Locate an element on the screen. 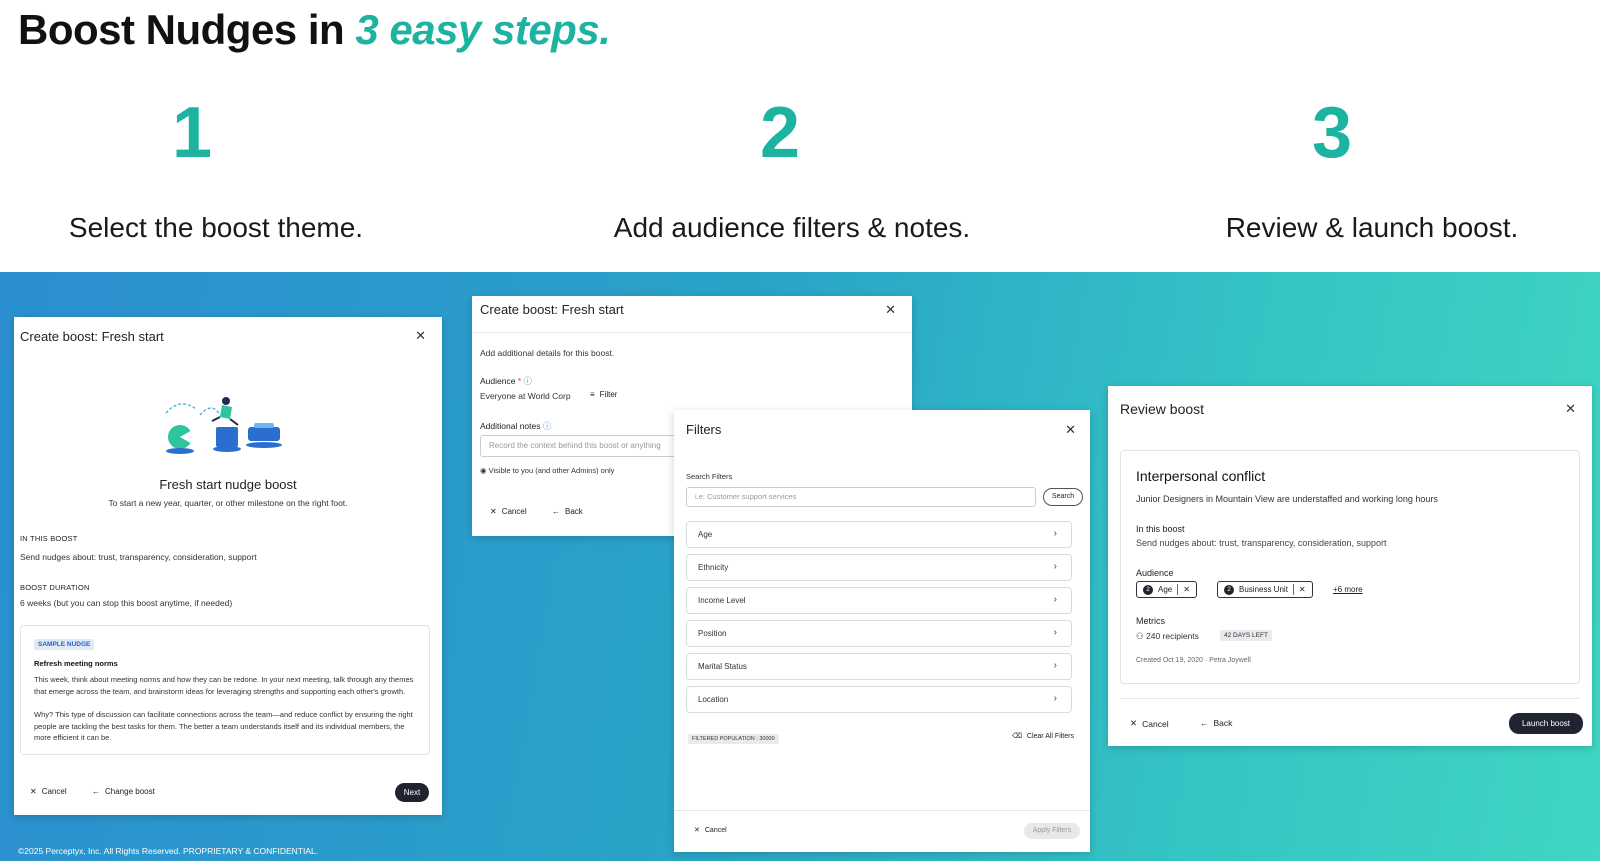  audience-value: Everyone at World Corp is located at coordinates (525, 396).